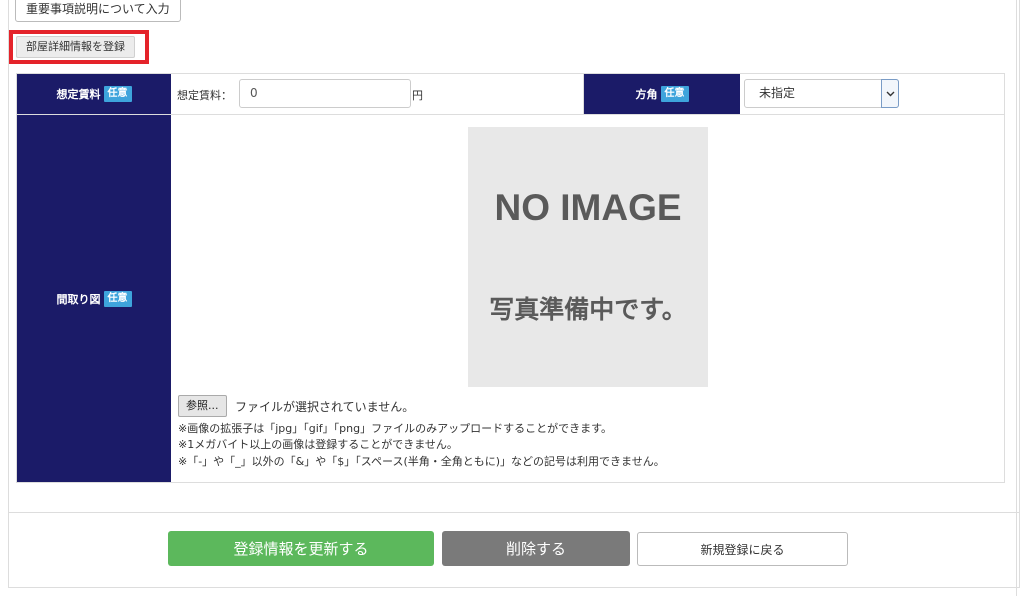 The width and height of the screenshot is (1024, 596). I want to click on no-image-placeholder: NO IMAGE 写真準備中です。, so click(588, 257).